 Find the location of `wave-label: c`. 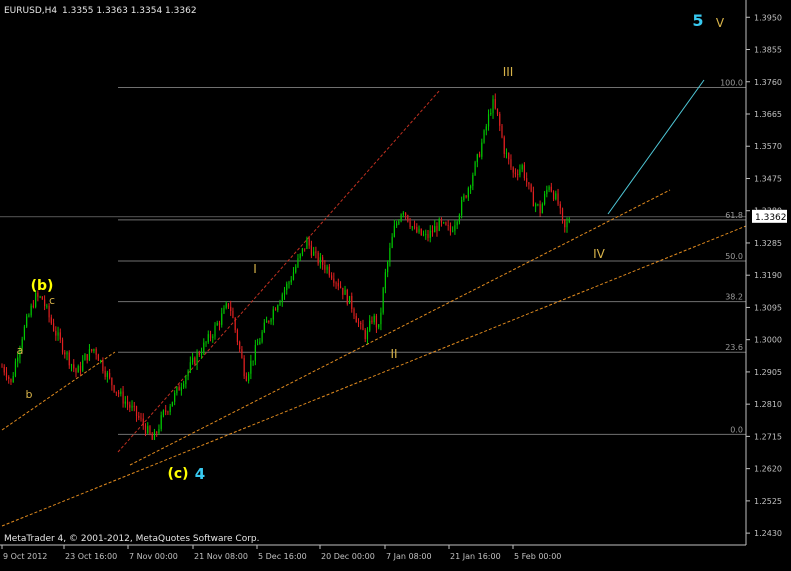

wave-label: c is located at coordinates (52, 300).